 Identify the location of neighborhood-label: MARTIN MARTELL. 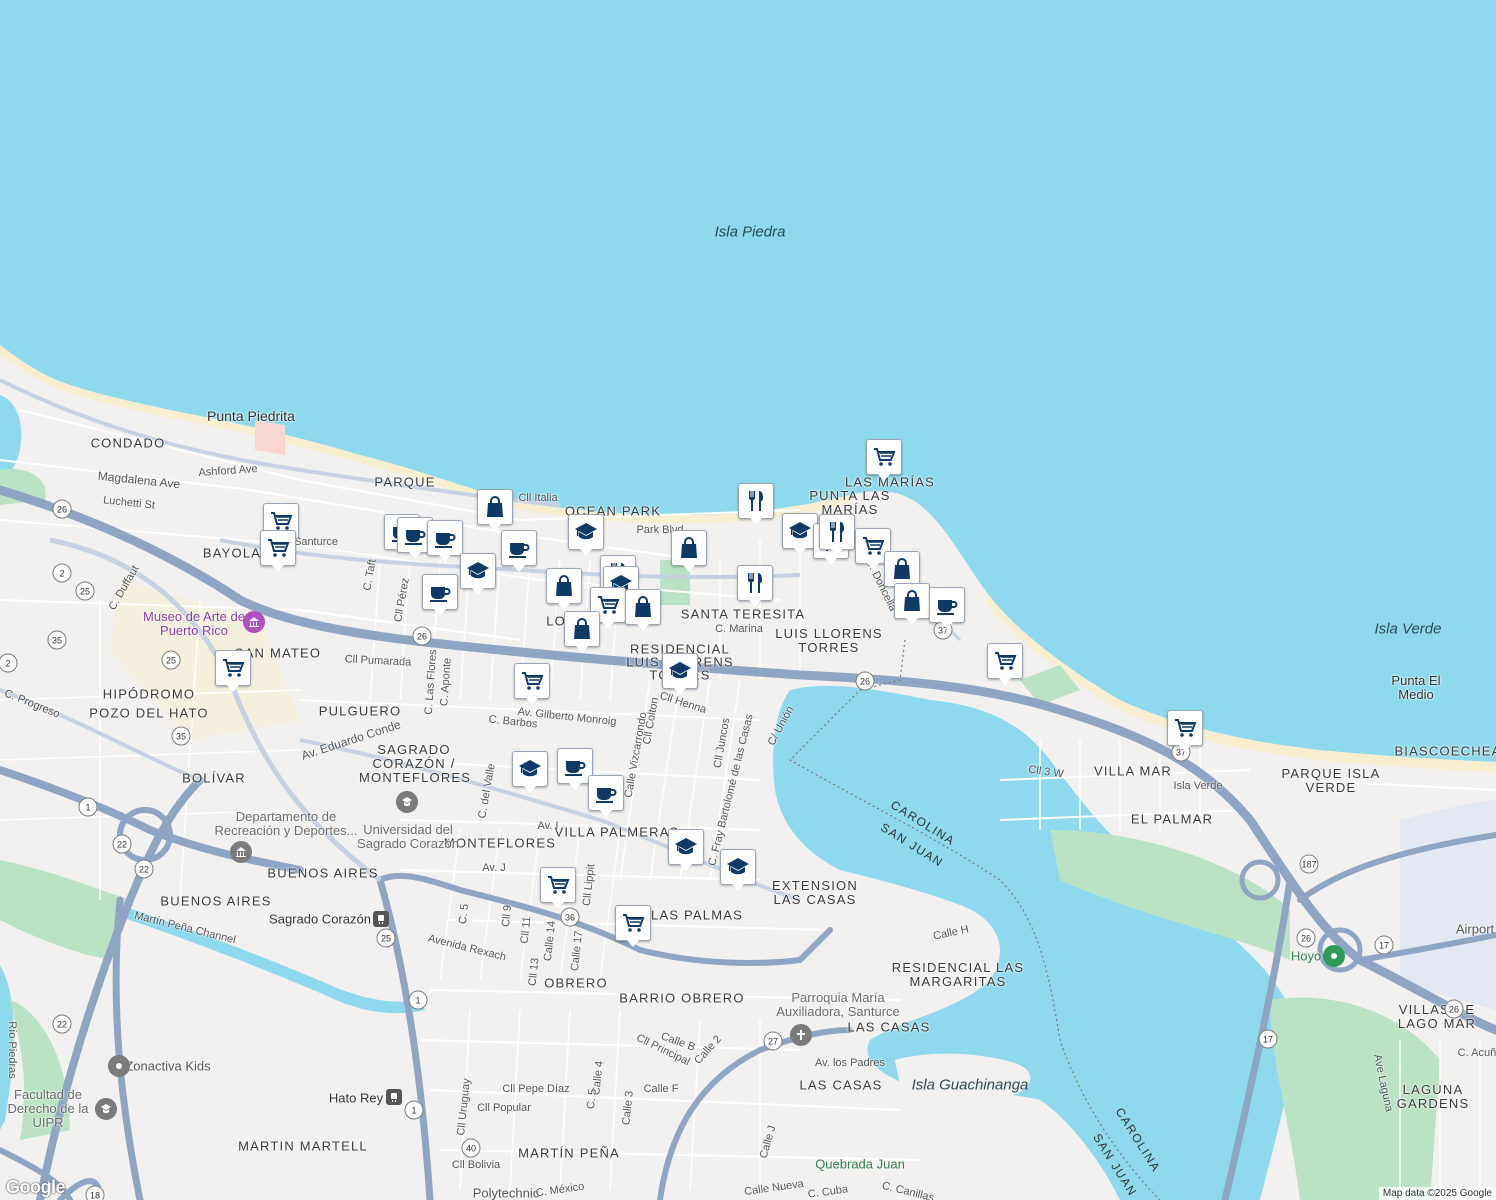
(303, 1146).